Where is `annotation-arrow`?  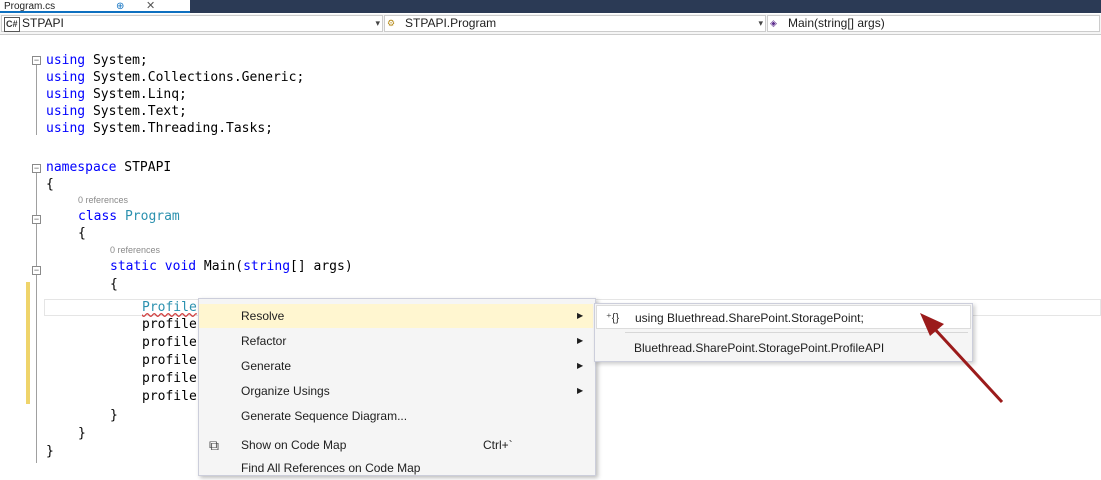 annotation-arrow is located at coordinates (962, 358).